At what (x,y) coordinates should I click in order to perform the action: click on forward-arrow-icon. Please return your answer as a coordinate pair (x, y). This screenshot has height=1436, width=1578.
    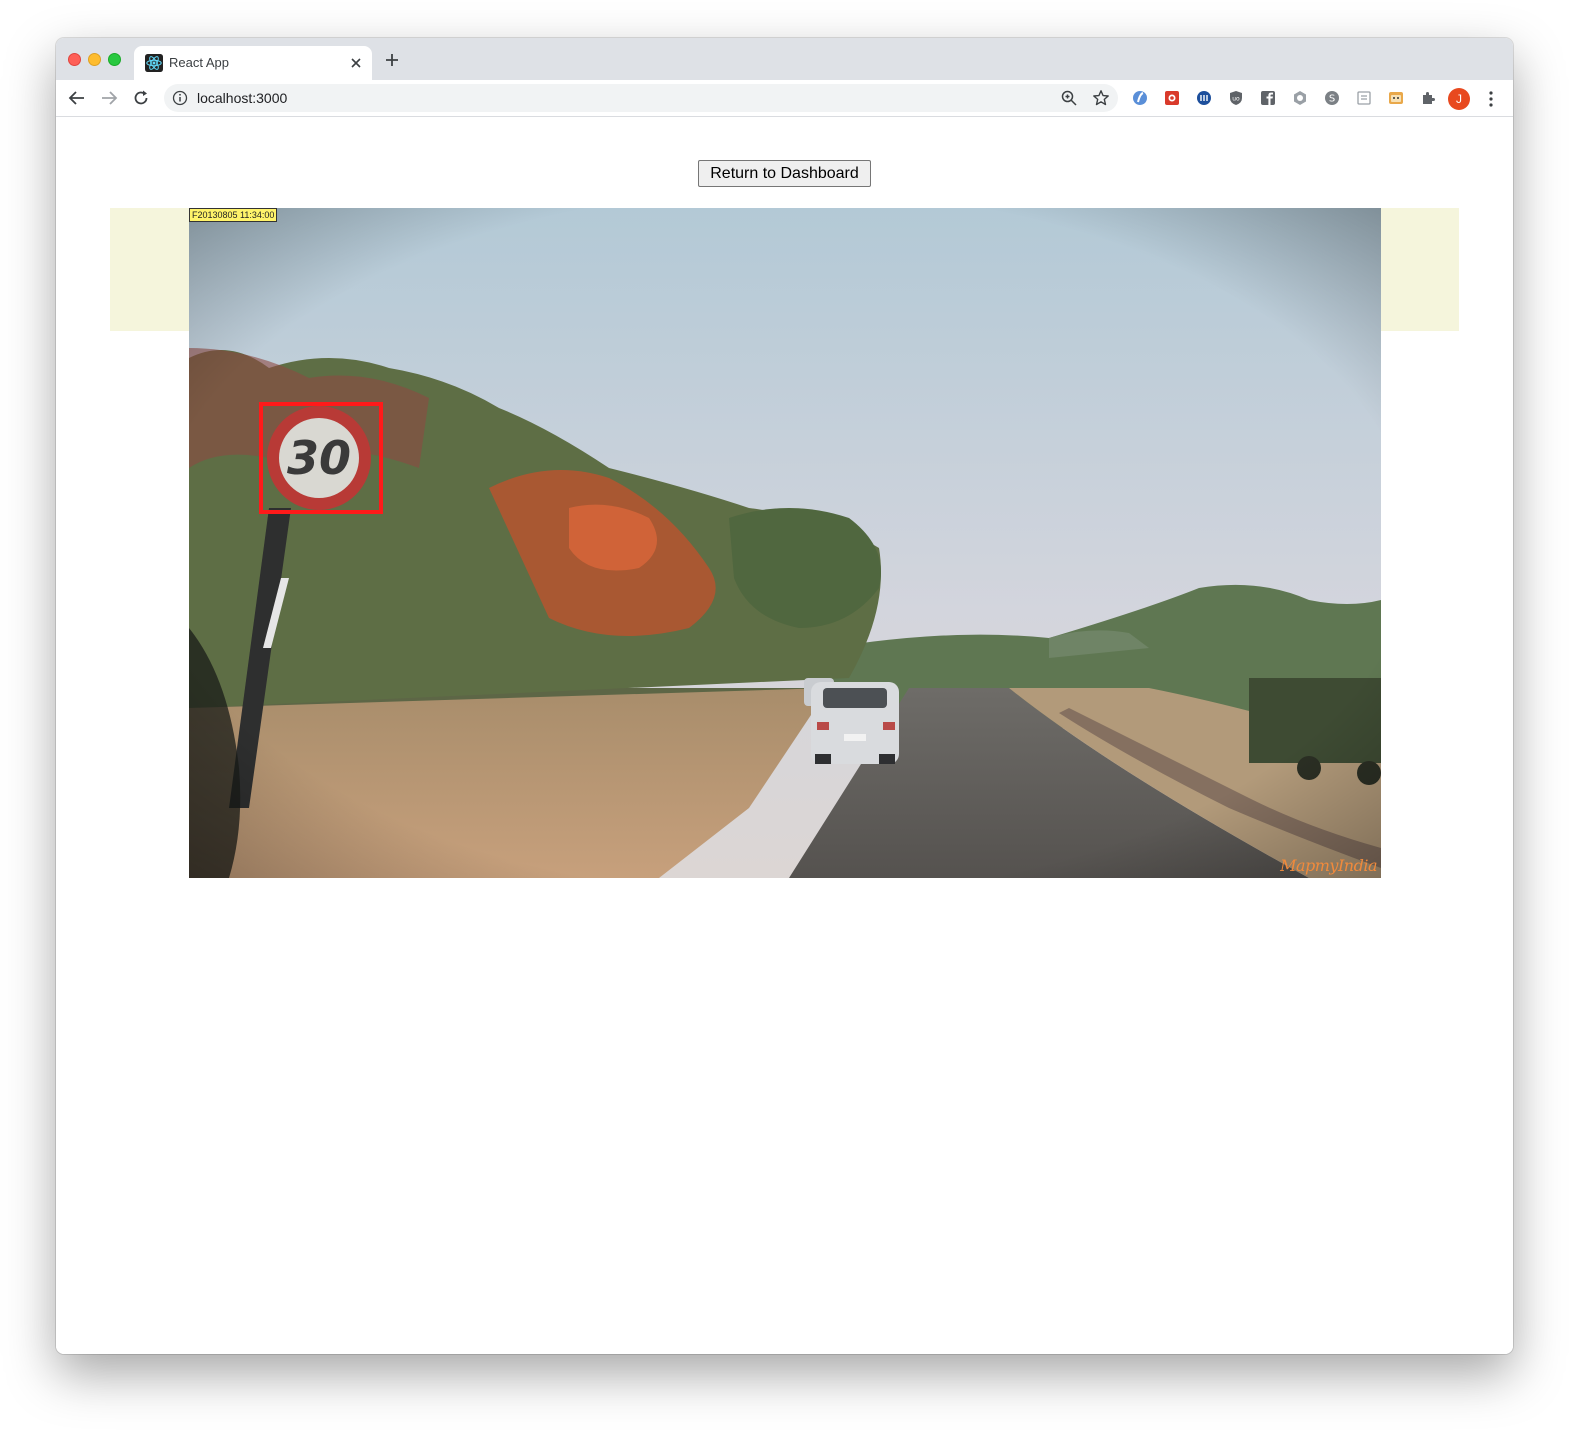
    Looking at the image, I should click on (109, 98).